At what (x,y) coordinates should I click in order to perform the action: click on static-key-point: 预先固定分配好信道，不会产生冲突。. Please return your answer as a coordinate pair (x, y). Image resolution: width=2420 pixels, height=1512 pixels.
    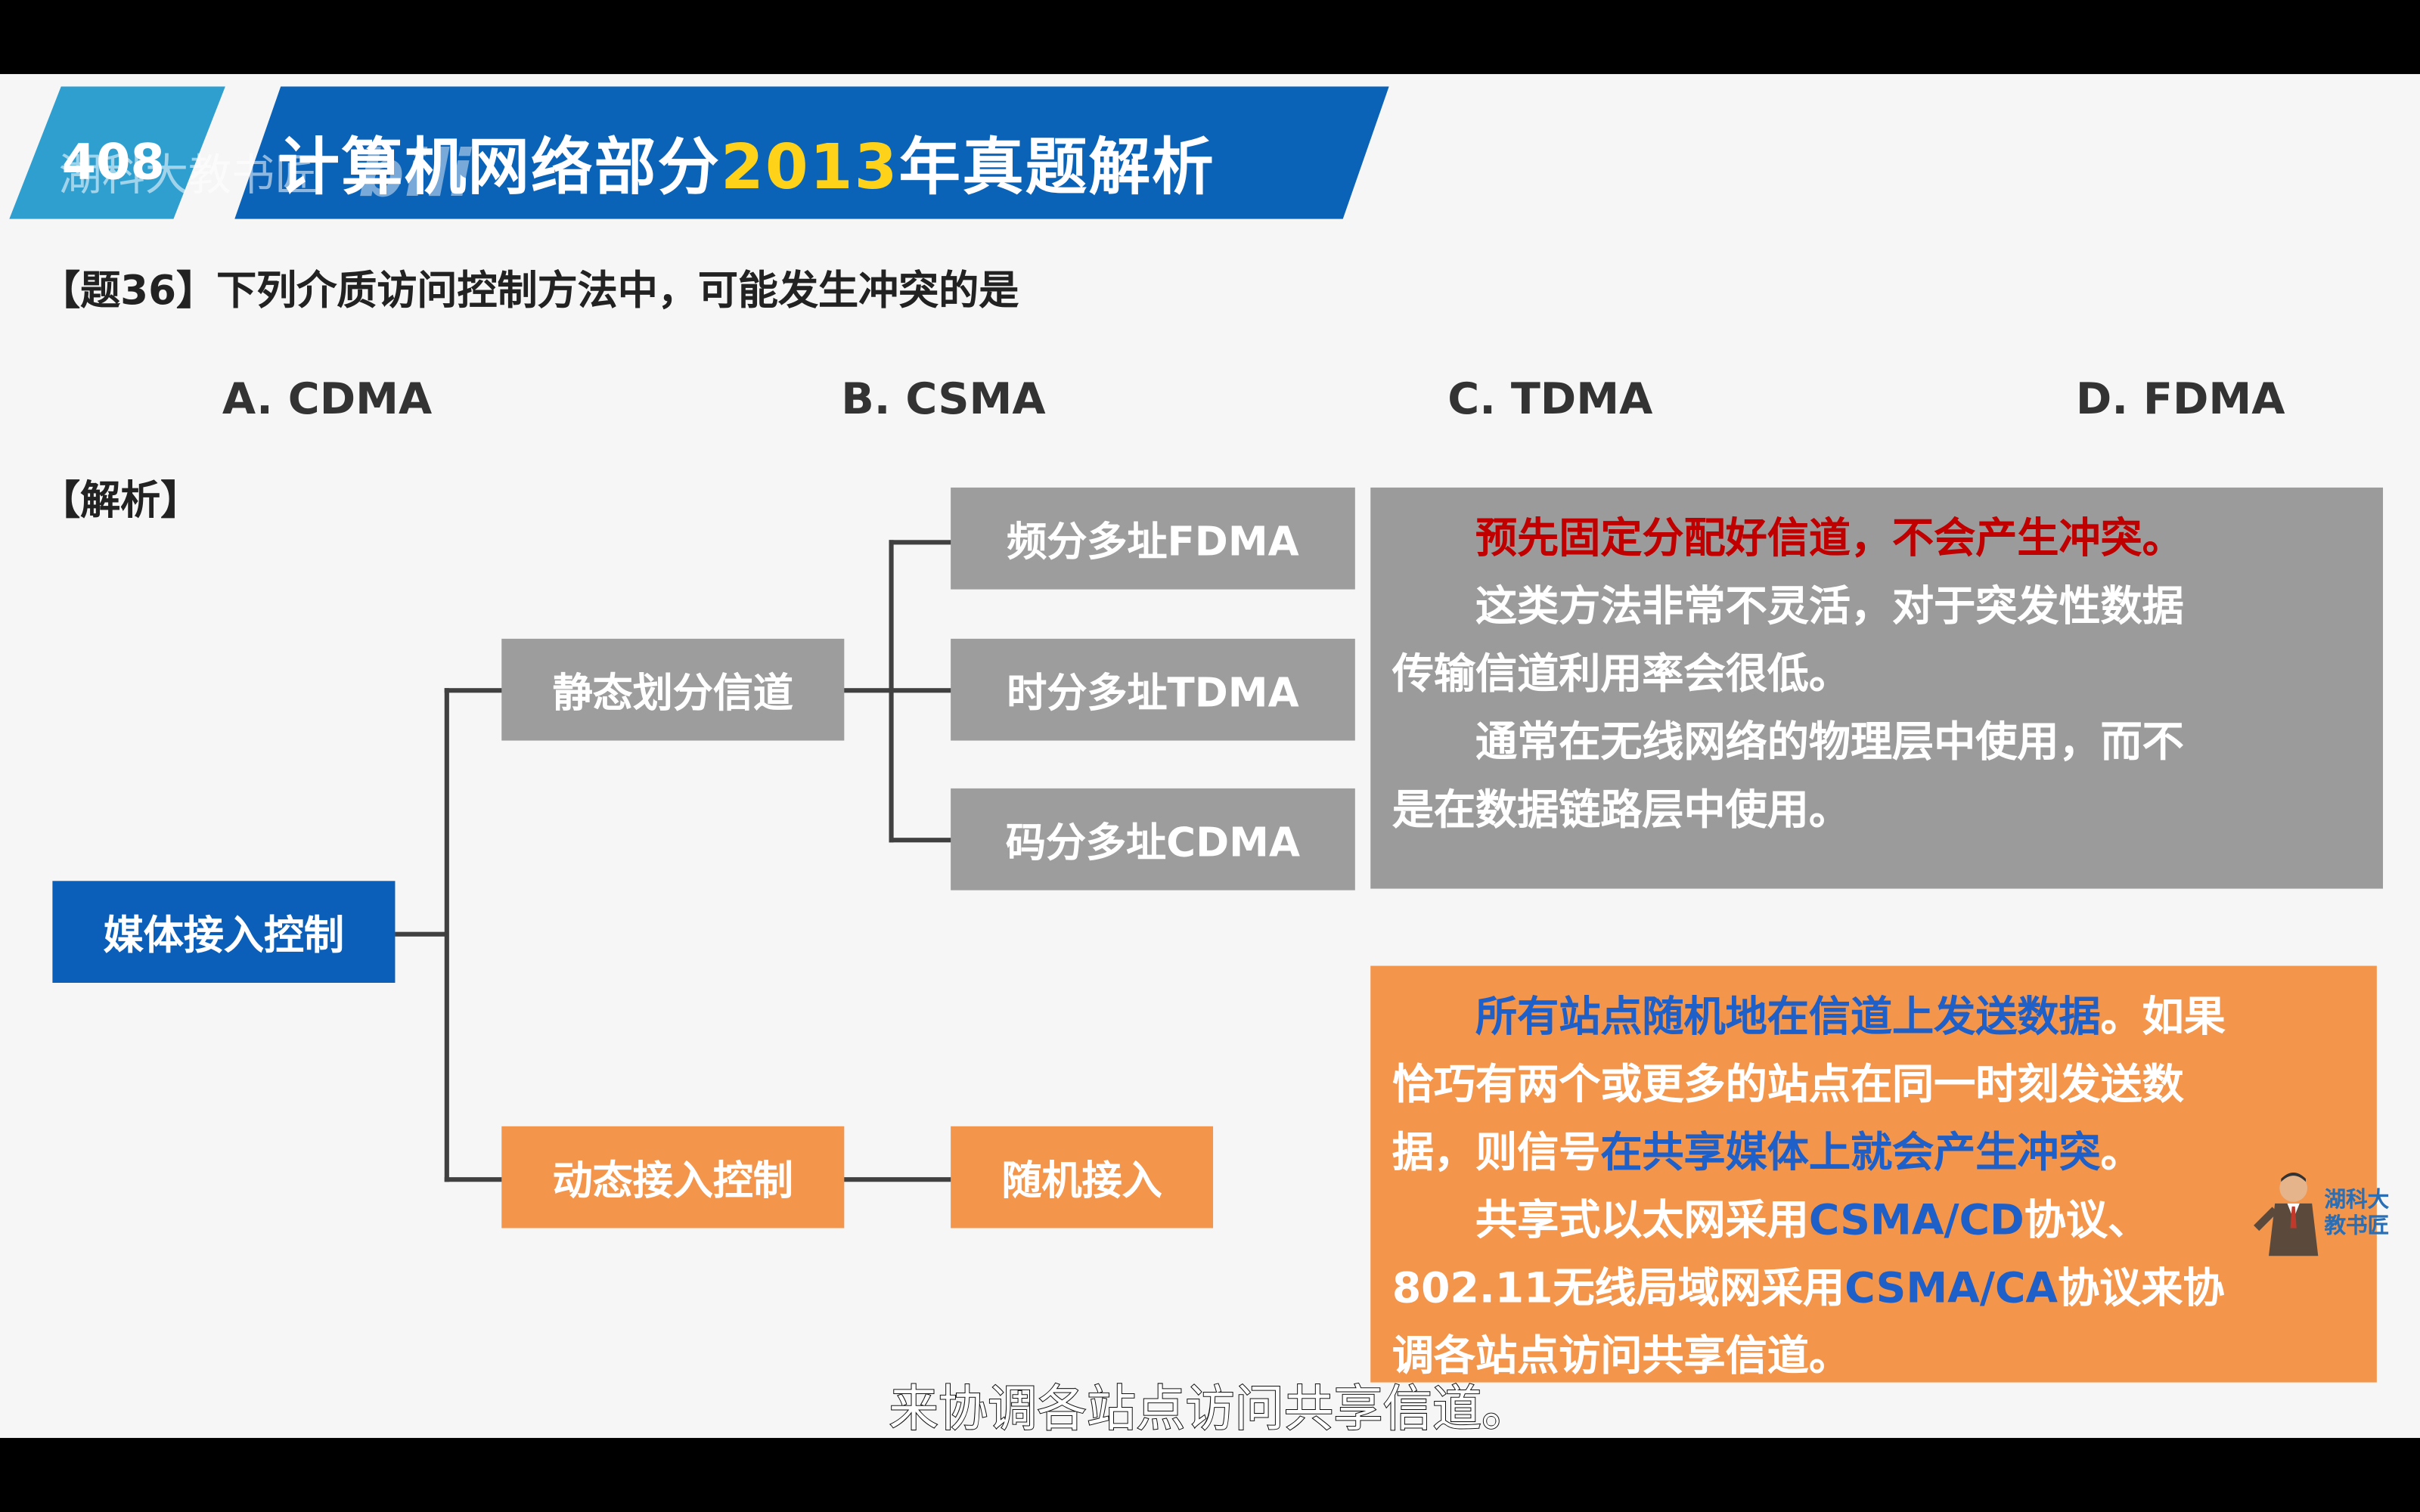
    Looking at the image, I should click on (1829, 539).